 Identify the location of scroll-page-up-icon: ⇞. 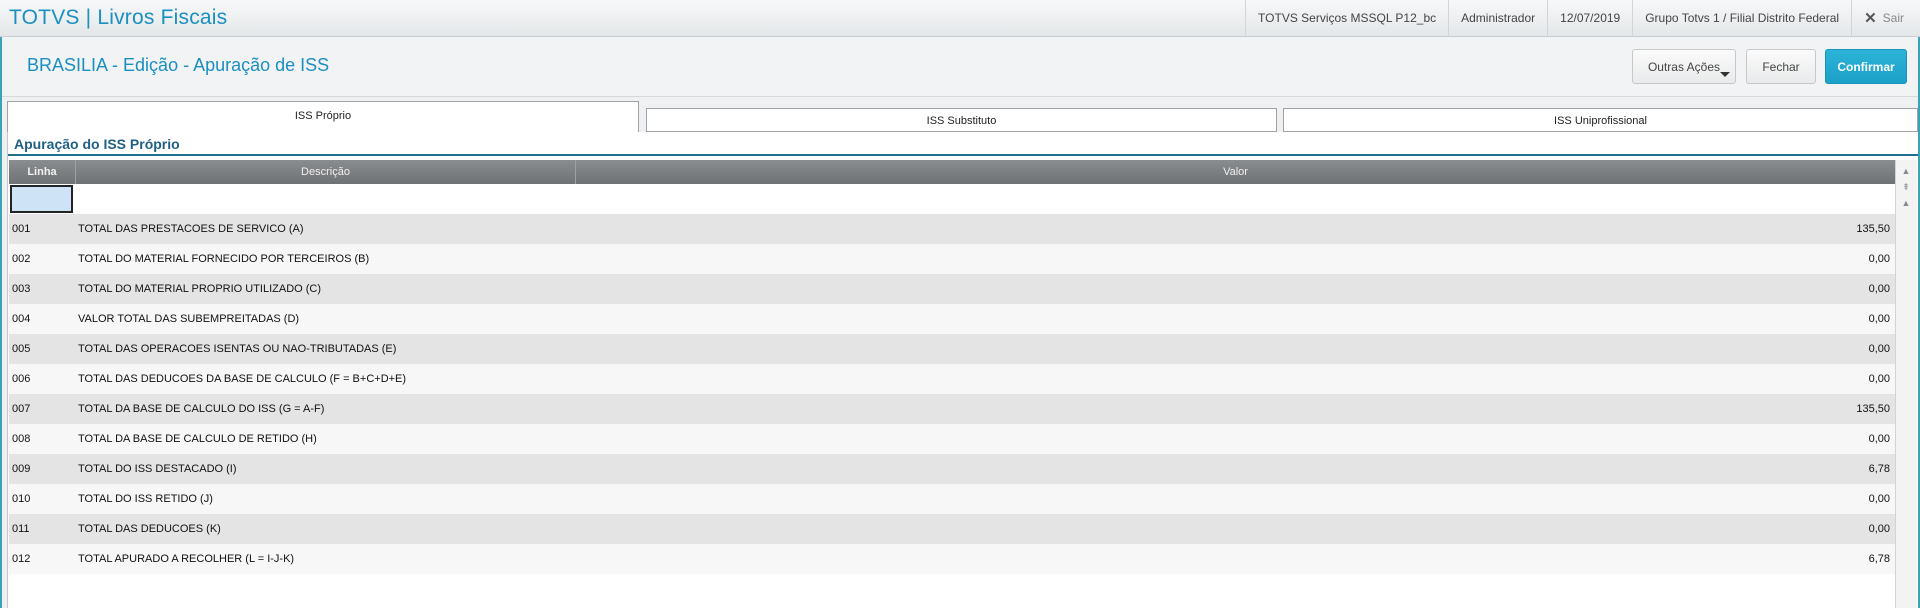
(1906, 187).